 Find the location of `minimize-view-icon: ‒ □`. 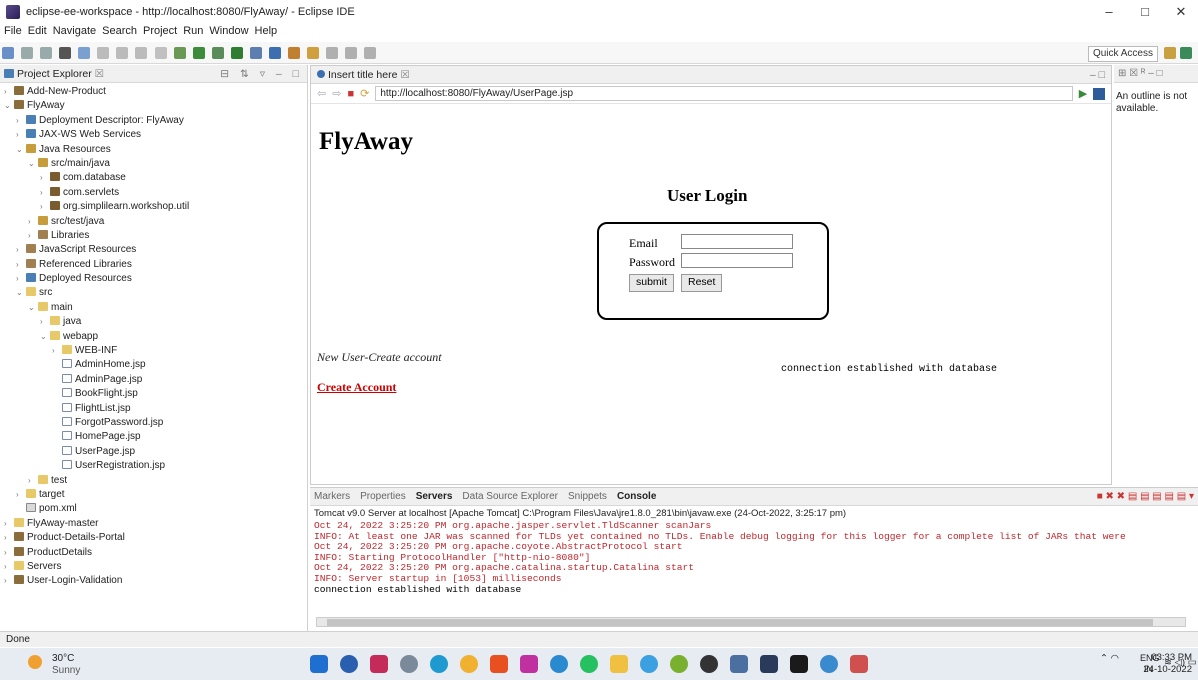

minimize-view-icon: ‒ □ is located at coordinates (1097, 75).